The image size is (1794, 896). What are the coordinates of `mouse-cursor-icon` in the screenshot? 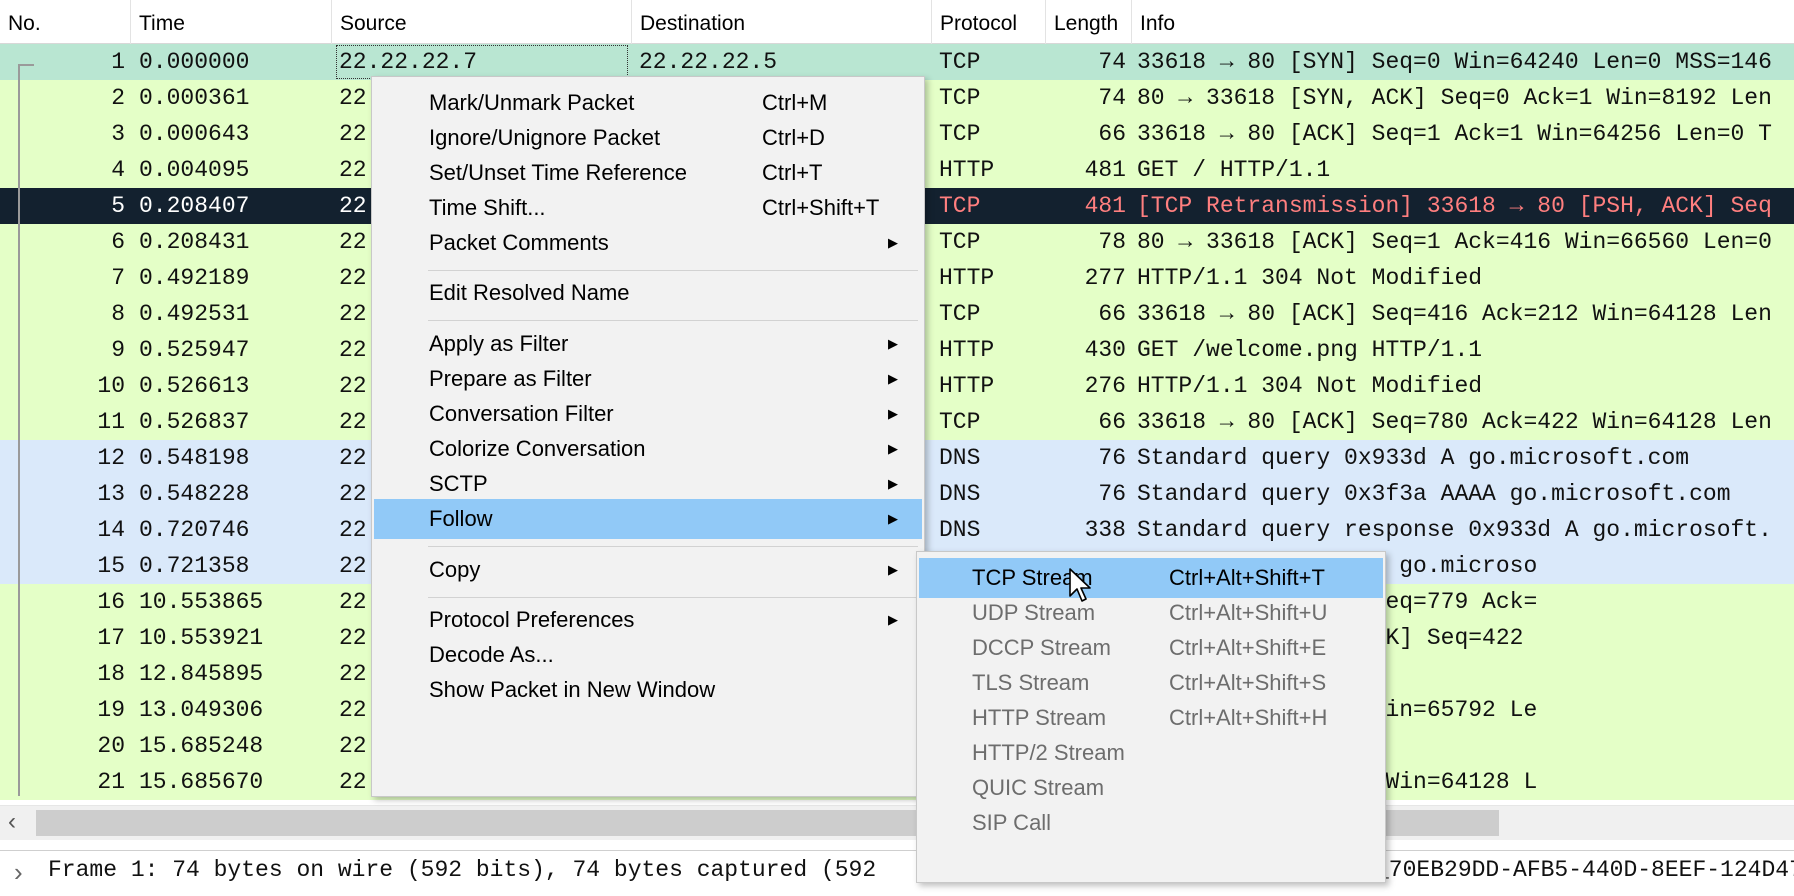 It's located at (1080, 585).